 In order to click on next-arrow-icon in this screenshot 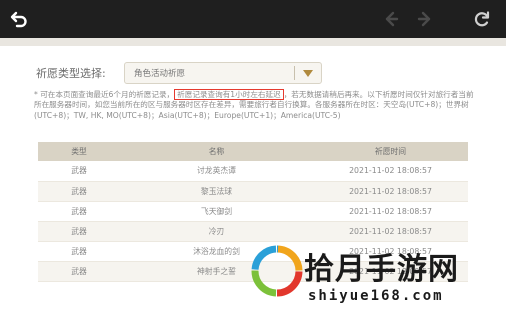, I will do `click(424, 19)`.